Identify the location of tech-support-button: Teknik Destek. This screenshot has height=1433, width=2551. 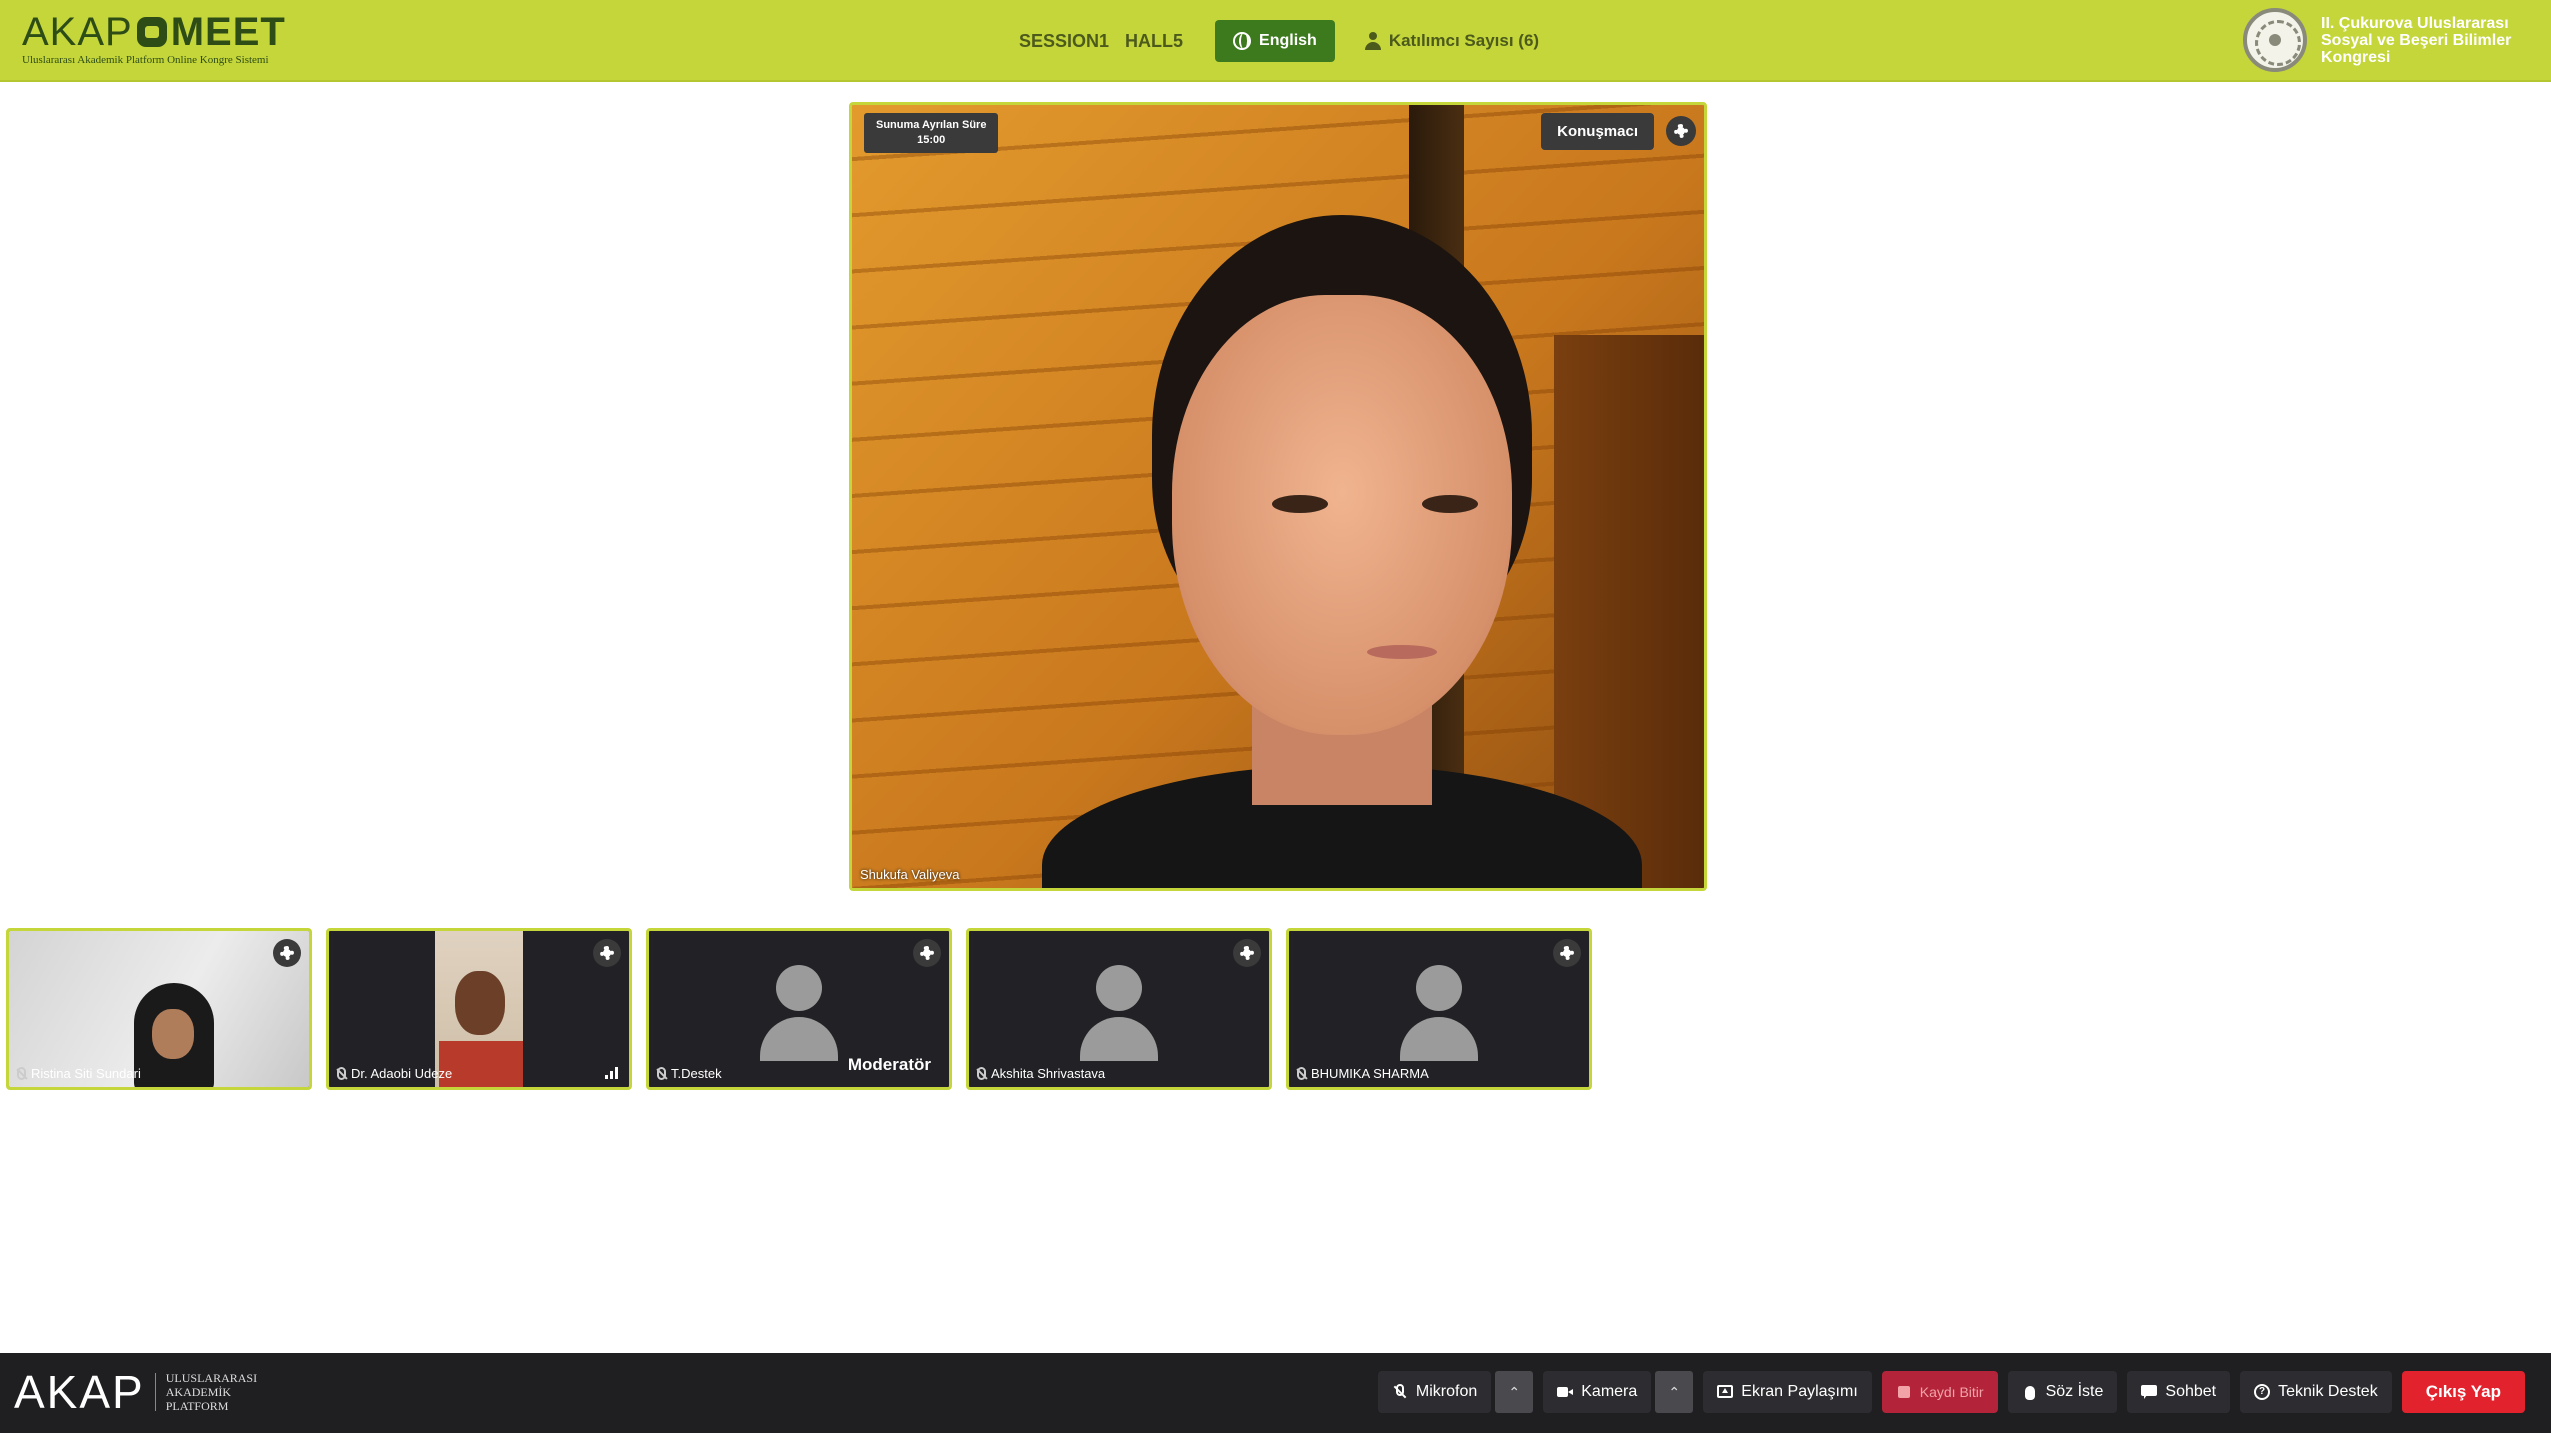
(2316, 1392).